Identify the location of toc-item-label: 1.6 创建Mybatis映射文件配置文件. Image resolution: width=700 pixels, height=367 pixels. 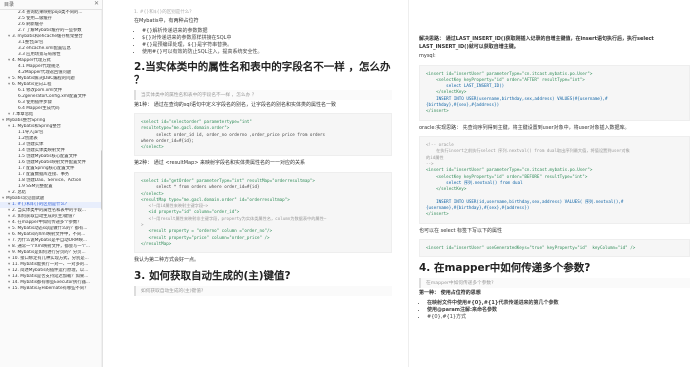
(52, 162).